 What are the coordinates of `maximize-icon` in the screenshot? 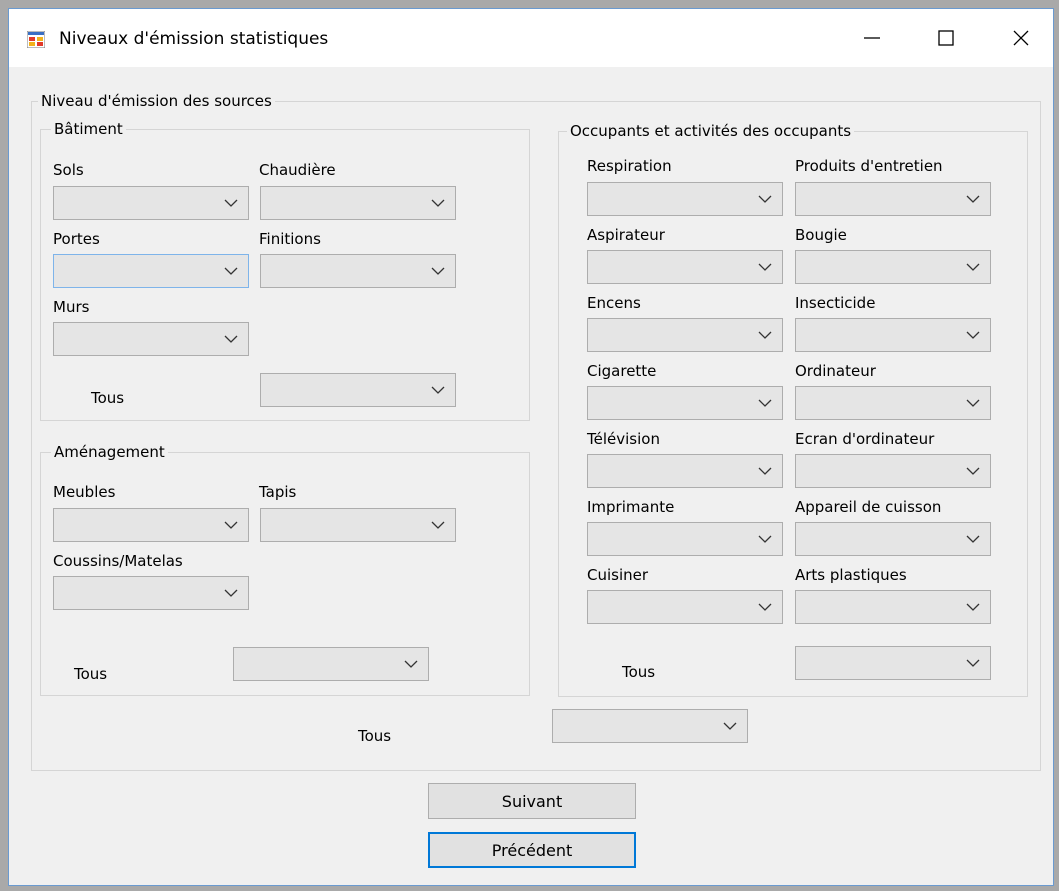 It's located at (946, 38).